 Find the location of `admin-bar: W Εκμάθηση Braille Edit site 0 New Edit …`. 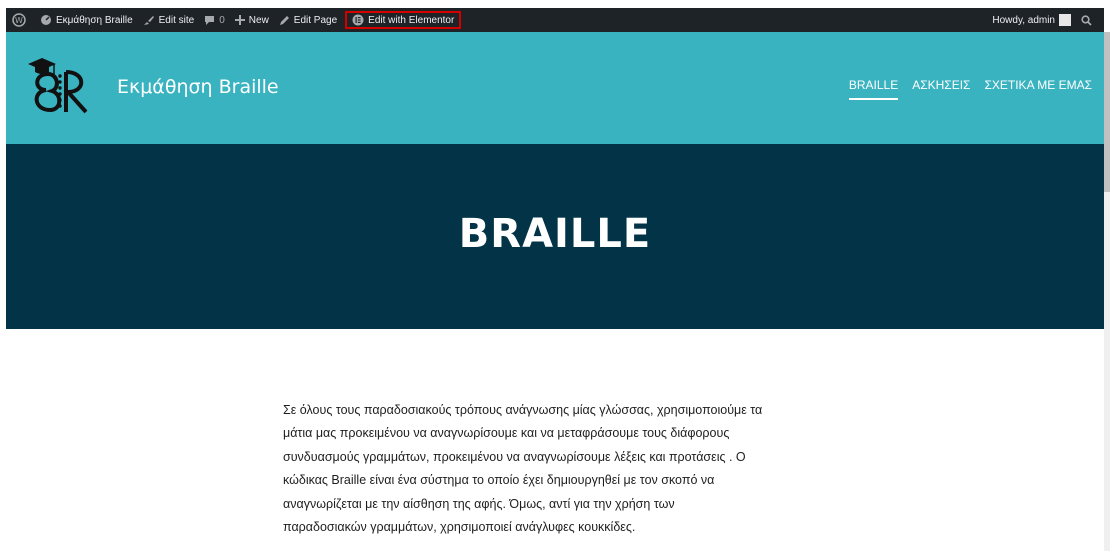

admin-bar: W Εκμάθηση Braille Edit site 0 New Edit … is located at coordinates (555, 20).